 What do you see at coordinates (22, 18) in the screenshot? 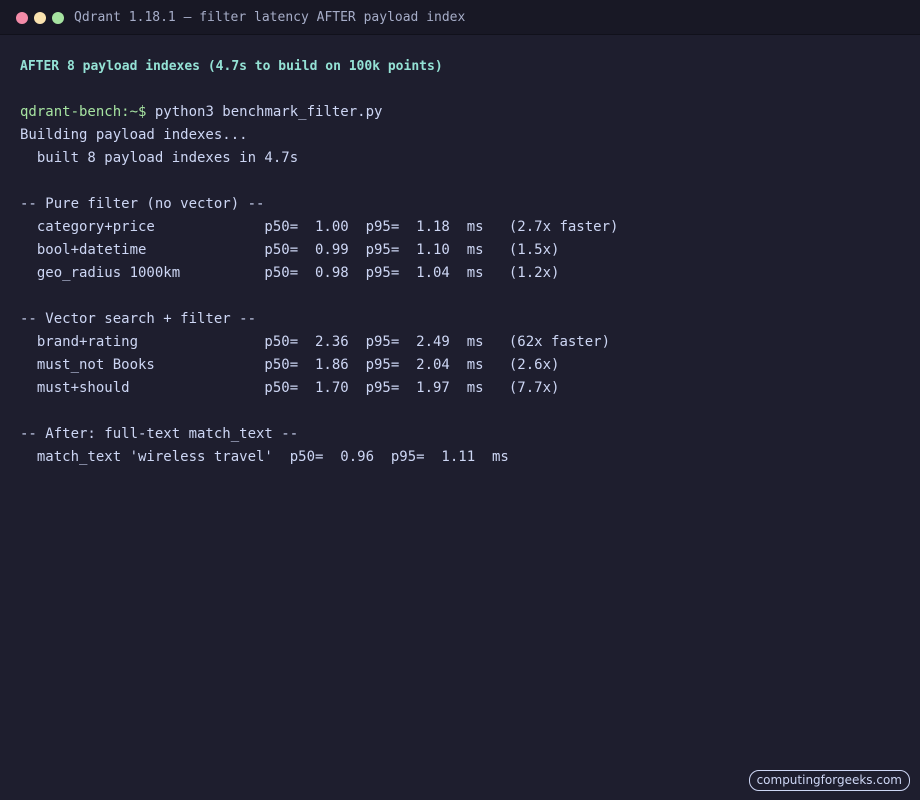
I see `close-window-button` at bounding box center [22, 18].